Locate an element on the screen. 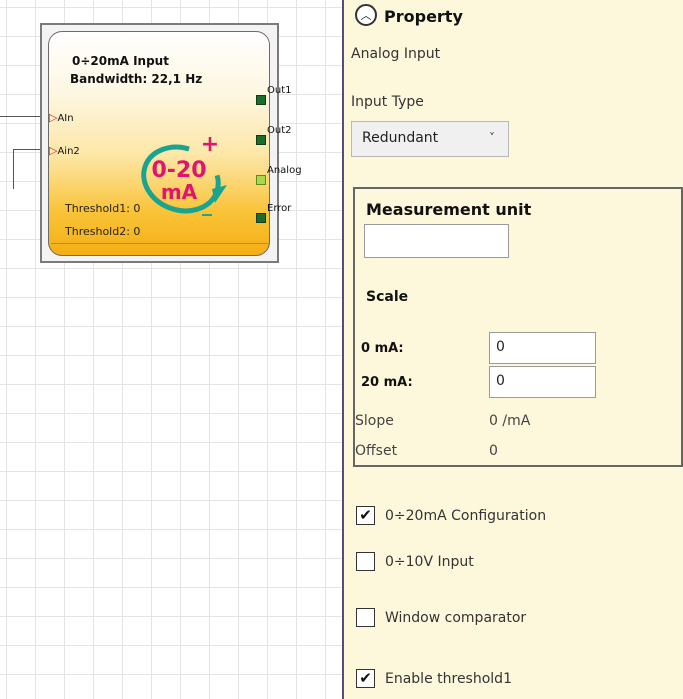  checkbox-0-20ma-configuration: ✔ 0÷20mA Configuration is located at coordinates (451, 515).